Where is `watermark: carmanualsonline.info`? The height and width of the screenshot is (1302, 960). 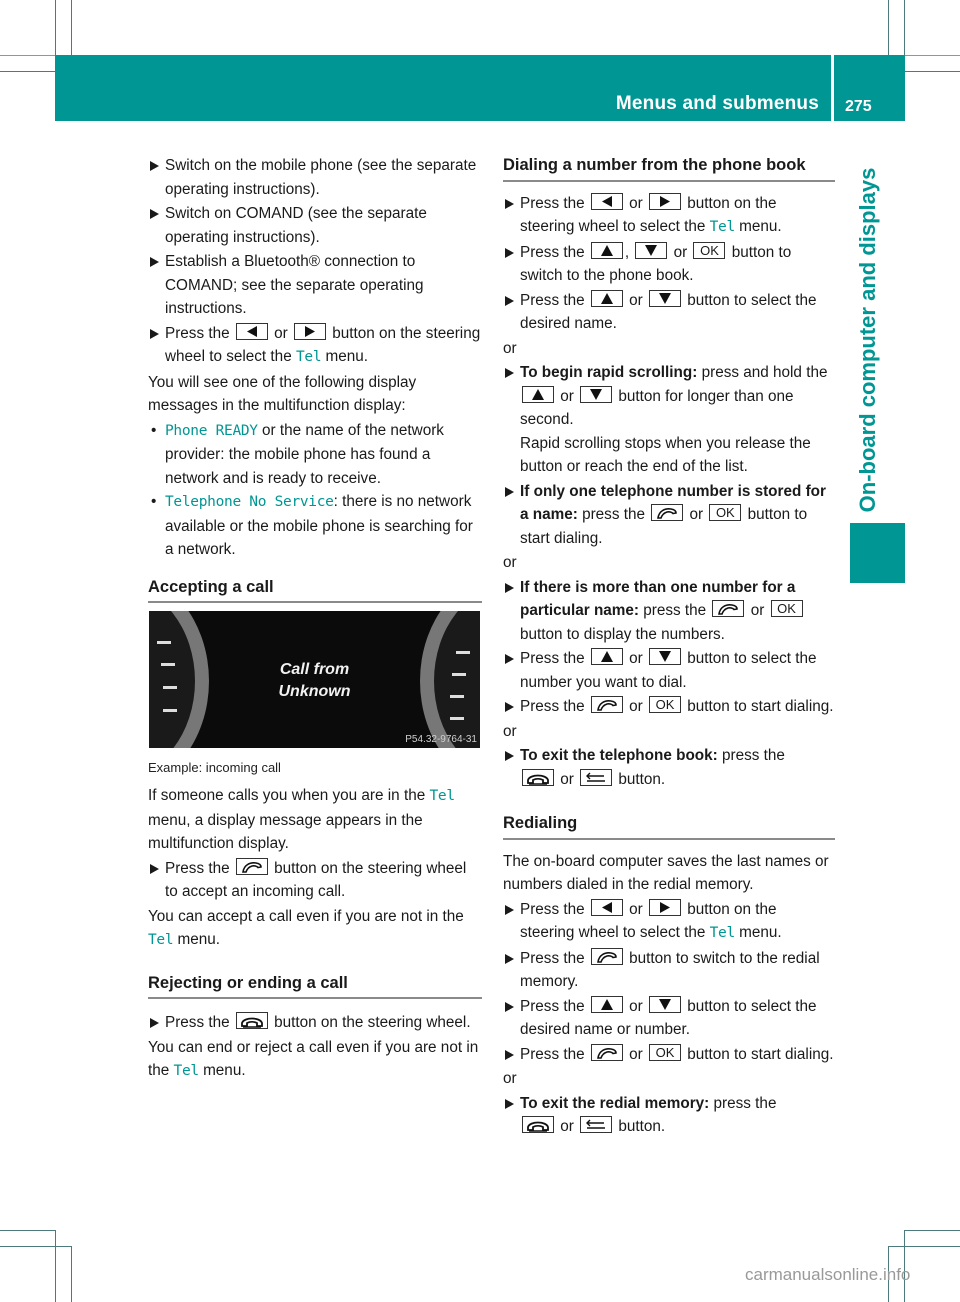 watermark: carmanualsonline.info is located at coordinates (828, 1274).